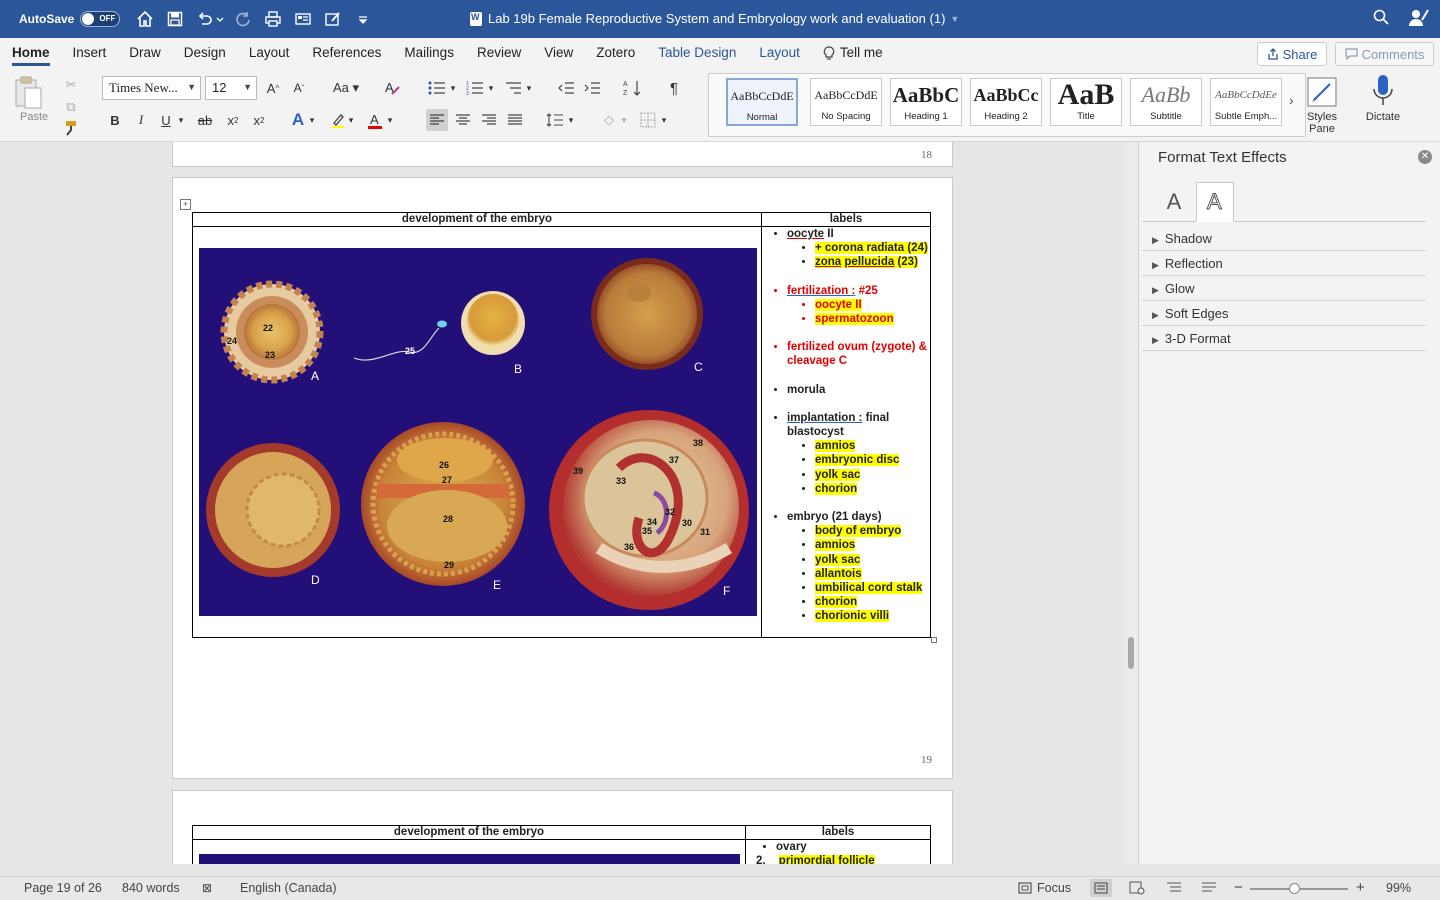 The width and height of the screenshot is (1440, 900). Describe the element at coordinates (674, 88) in the screenshot. I see `show-formatting-icon: ¶` at that location.